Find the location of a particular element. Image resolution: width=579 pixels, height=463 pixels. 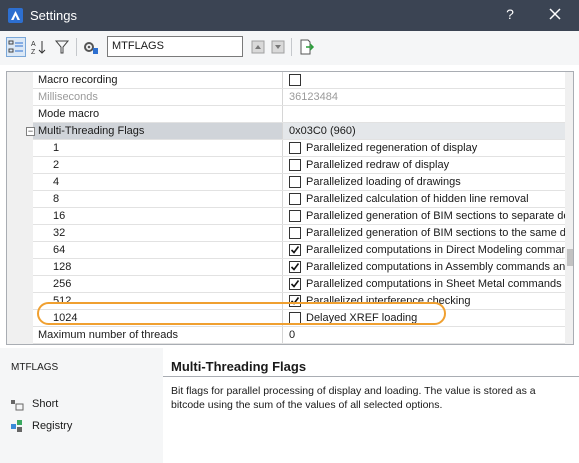

filter-icon is located at coordinates (62, 47).